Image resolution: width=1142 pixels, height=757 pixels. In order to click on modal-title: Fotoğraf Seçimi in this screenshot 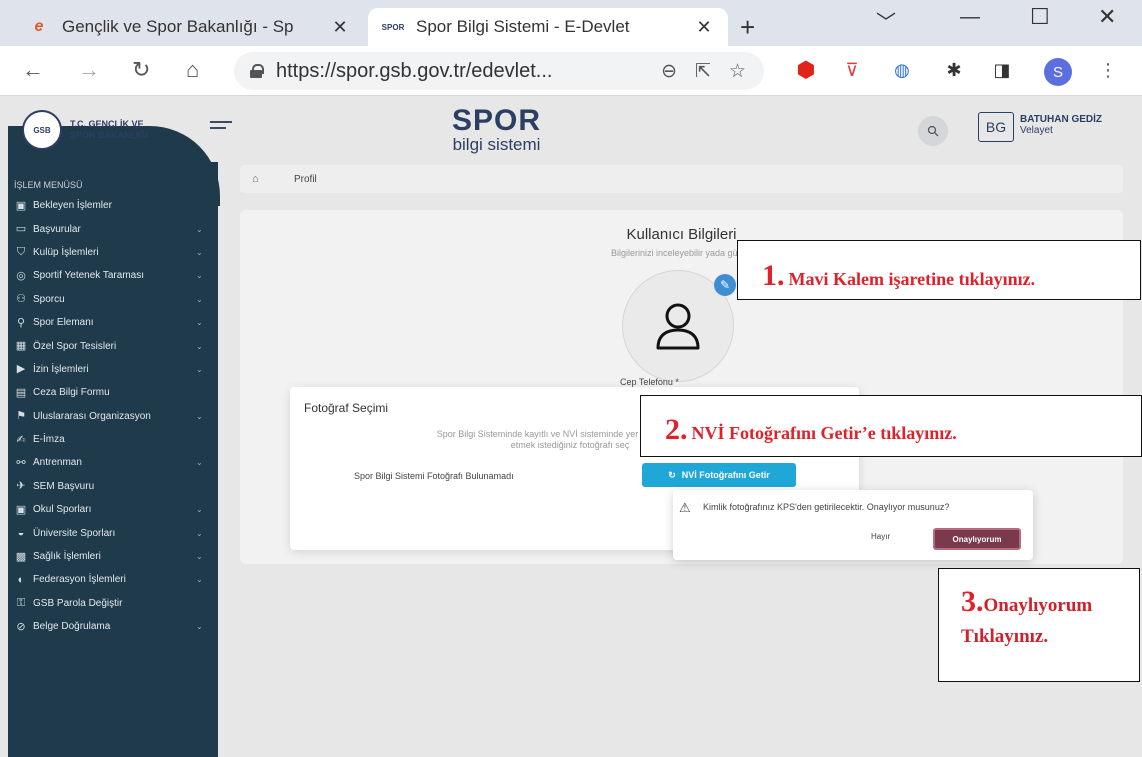, I will do `click(346, 408)`.